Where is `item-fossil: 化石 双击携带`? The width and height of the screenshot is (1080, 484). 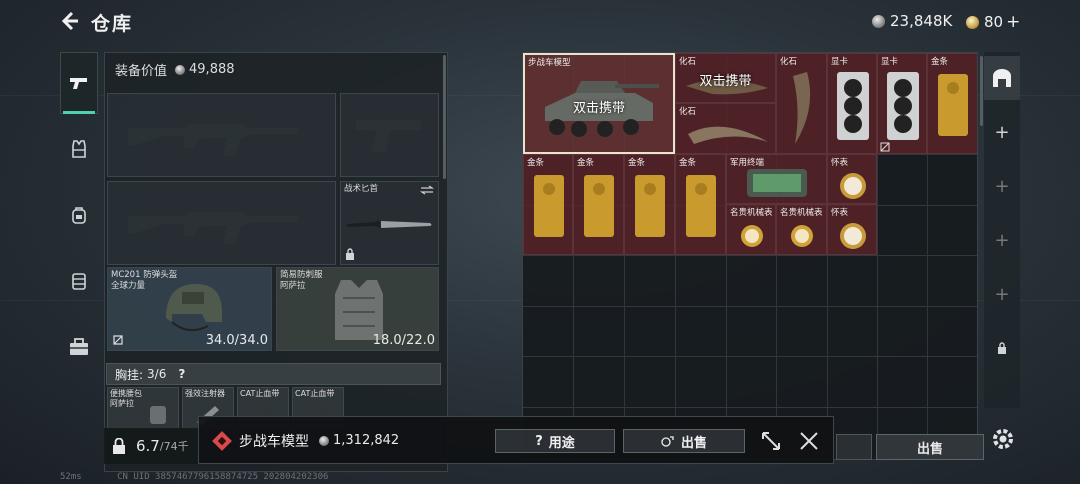
item-fossil: 化石 双击携带 is located at coordinates (725, 78).